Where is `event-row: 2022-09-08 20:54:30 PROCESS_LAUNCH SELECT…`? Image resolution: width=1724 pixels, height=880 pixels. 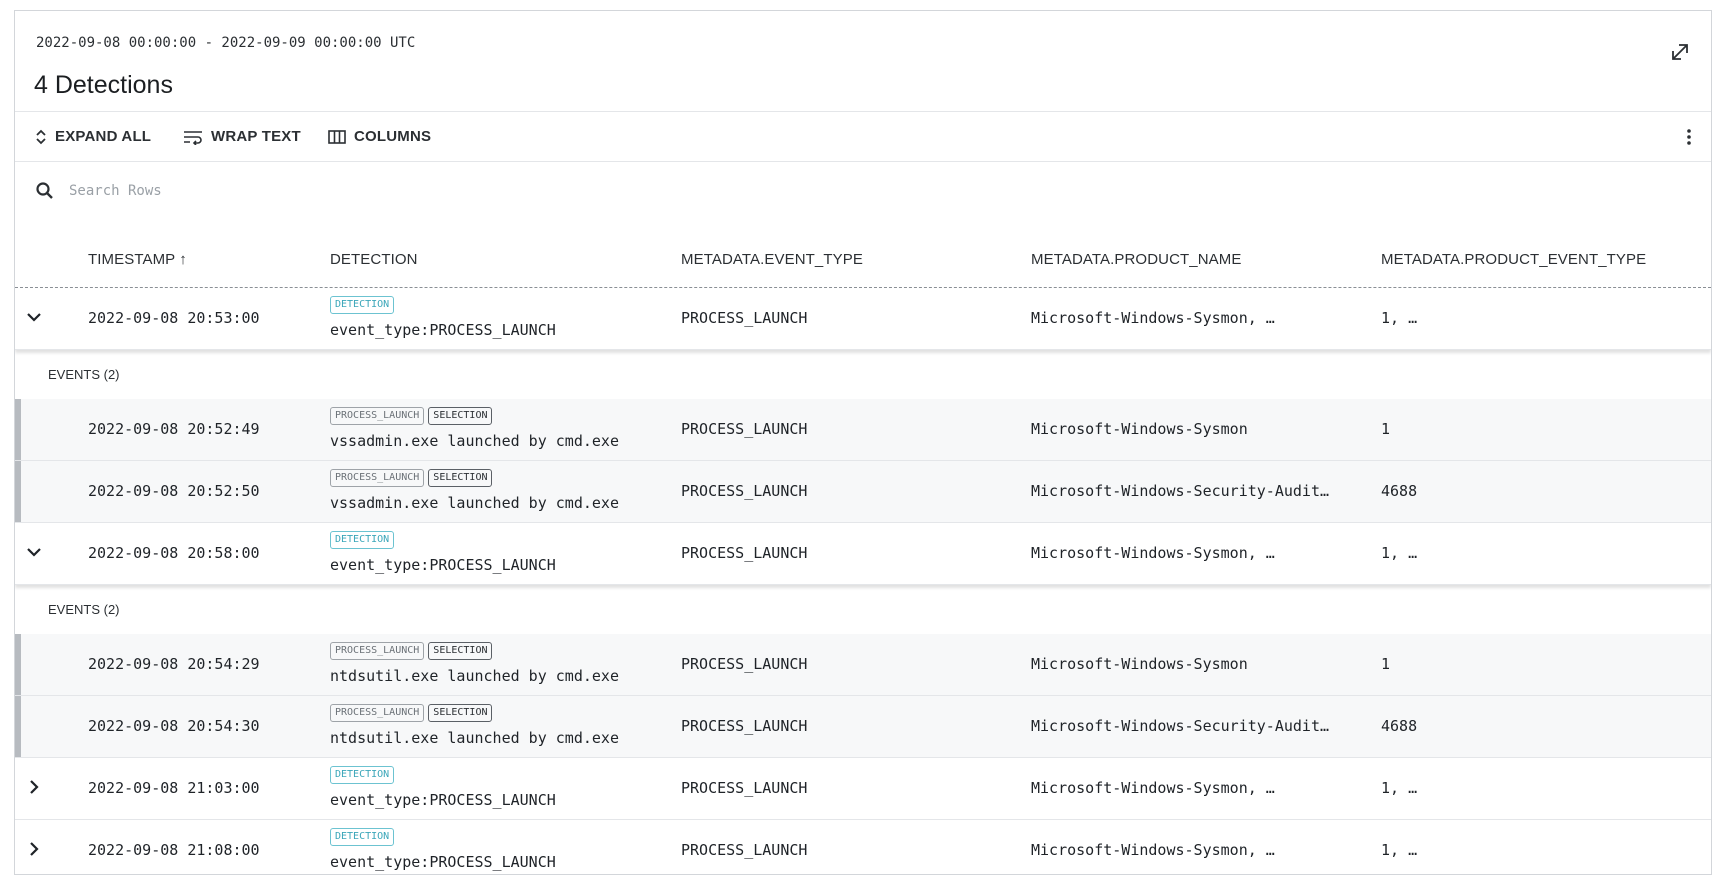 event-row: 2022-09-08 20:54:30 PROCESS_LAUNCH SELECT… is located at coordinates (863, 727).